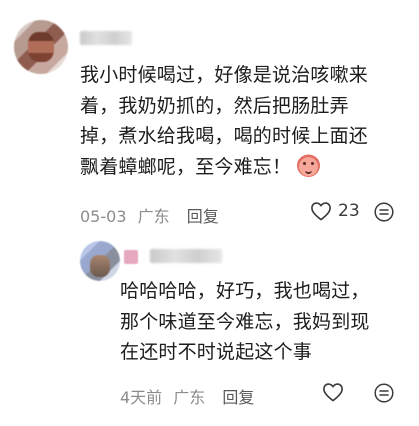 The height and width of the screenshot is (426, 419). What do you see at coordinates (100, 261) in the screenshot?
I see `reply-avatar` at bounding box center [100, 261].